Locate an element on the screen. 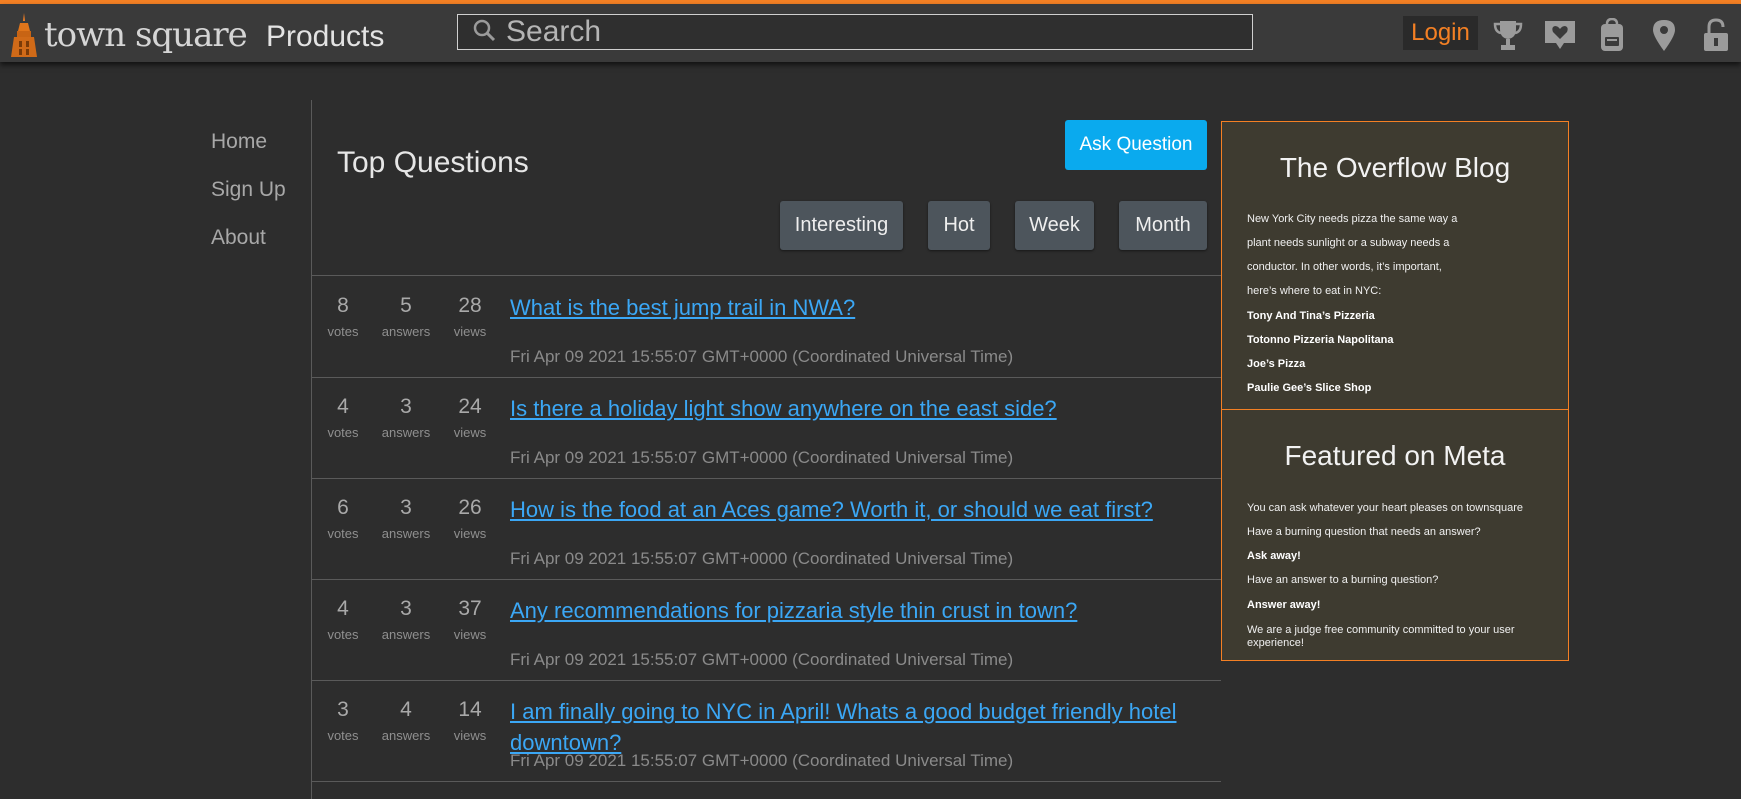 The height and width of the screenshot is (799, 1741). logo-text: town square is located at coordinates (146, 35).